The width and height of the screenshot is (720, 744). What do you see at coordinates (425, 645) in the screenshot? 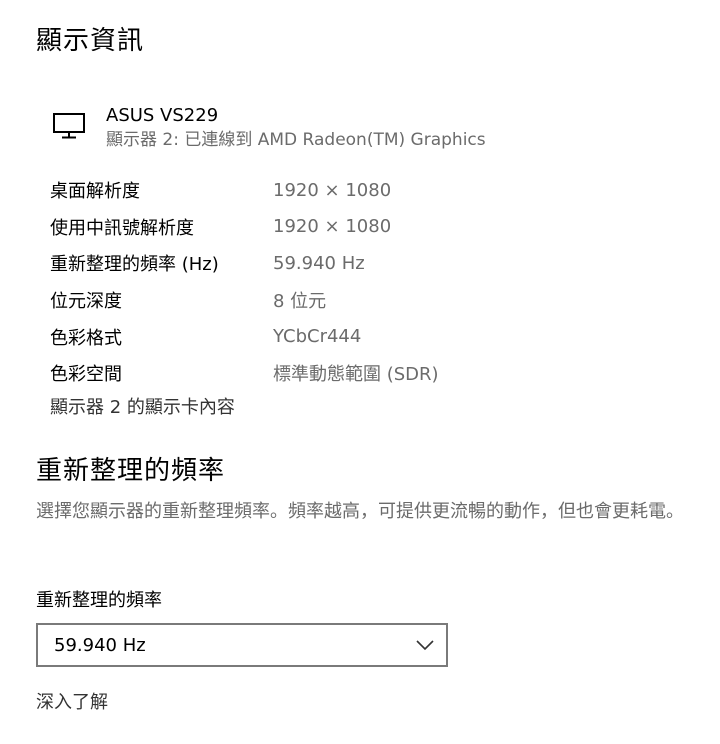
I see `chevron-down-icon` at bounding box center [425, 645].